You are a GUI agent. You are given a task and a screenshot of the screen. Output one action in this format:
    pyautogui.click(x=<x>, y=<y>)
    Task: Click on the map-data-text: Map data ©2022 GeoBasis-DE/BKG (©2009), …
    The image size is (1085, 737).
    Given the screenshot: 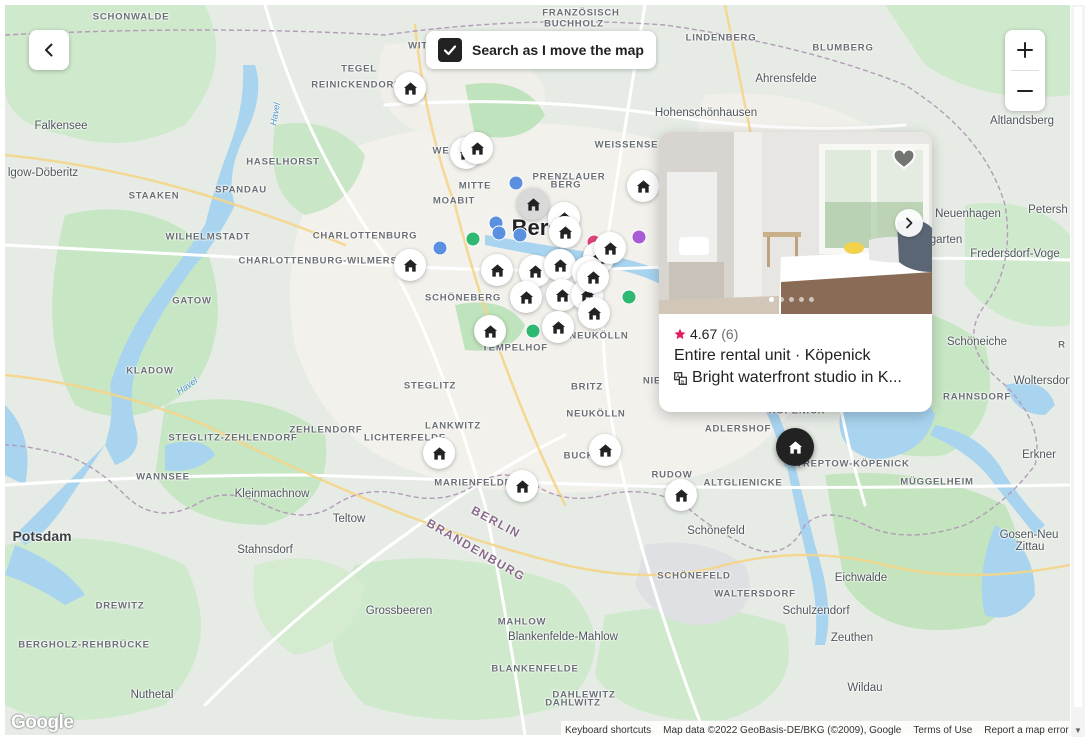 What is the action you would take?
    pyautogui.click(x=782, y=730)
    